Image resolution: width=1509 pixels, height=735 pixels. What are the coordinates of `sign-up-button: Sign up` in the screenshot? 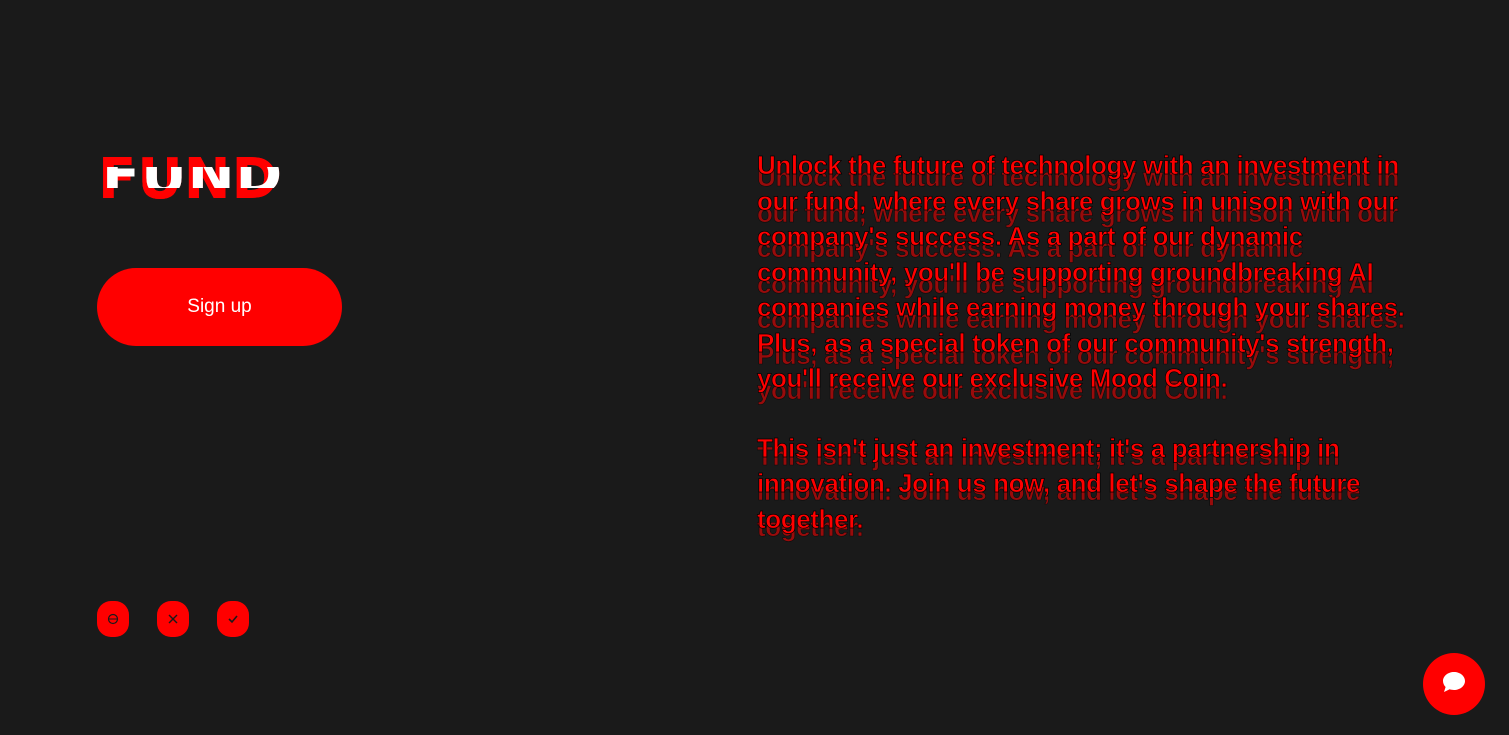 It's located at (219, 307).